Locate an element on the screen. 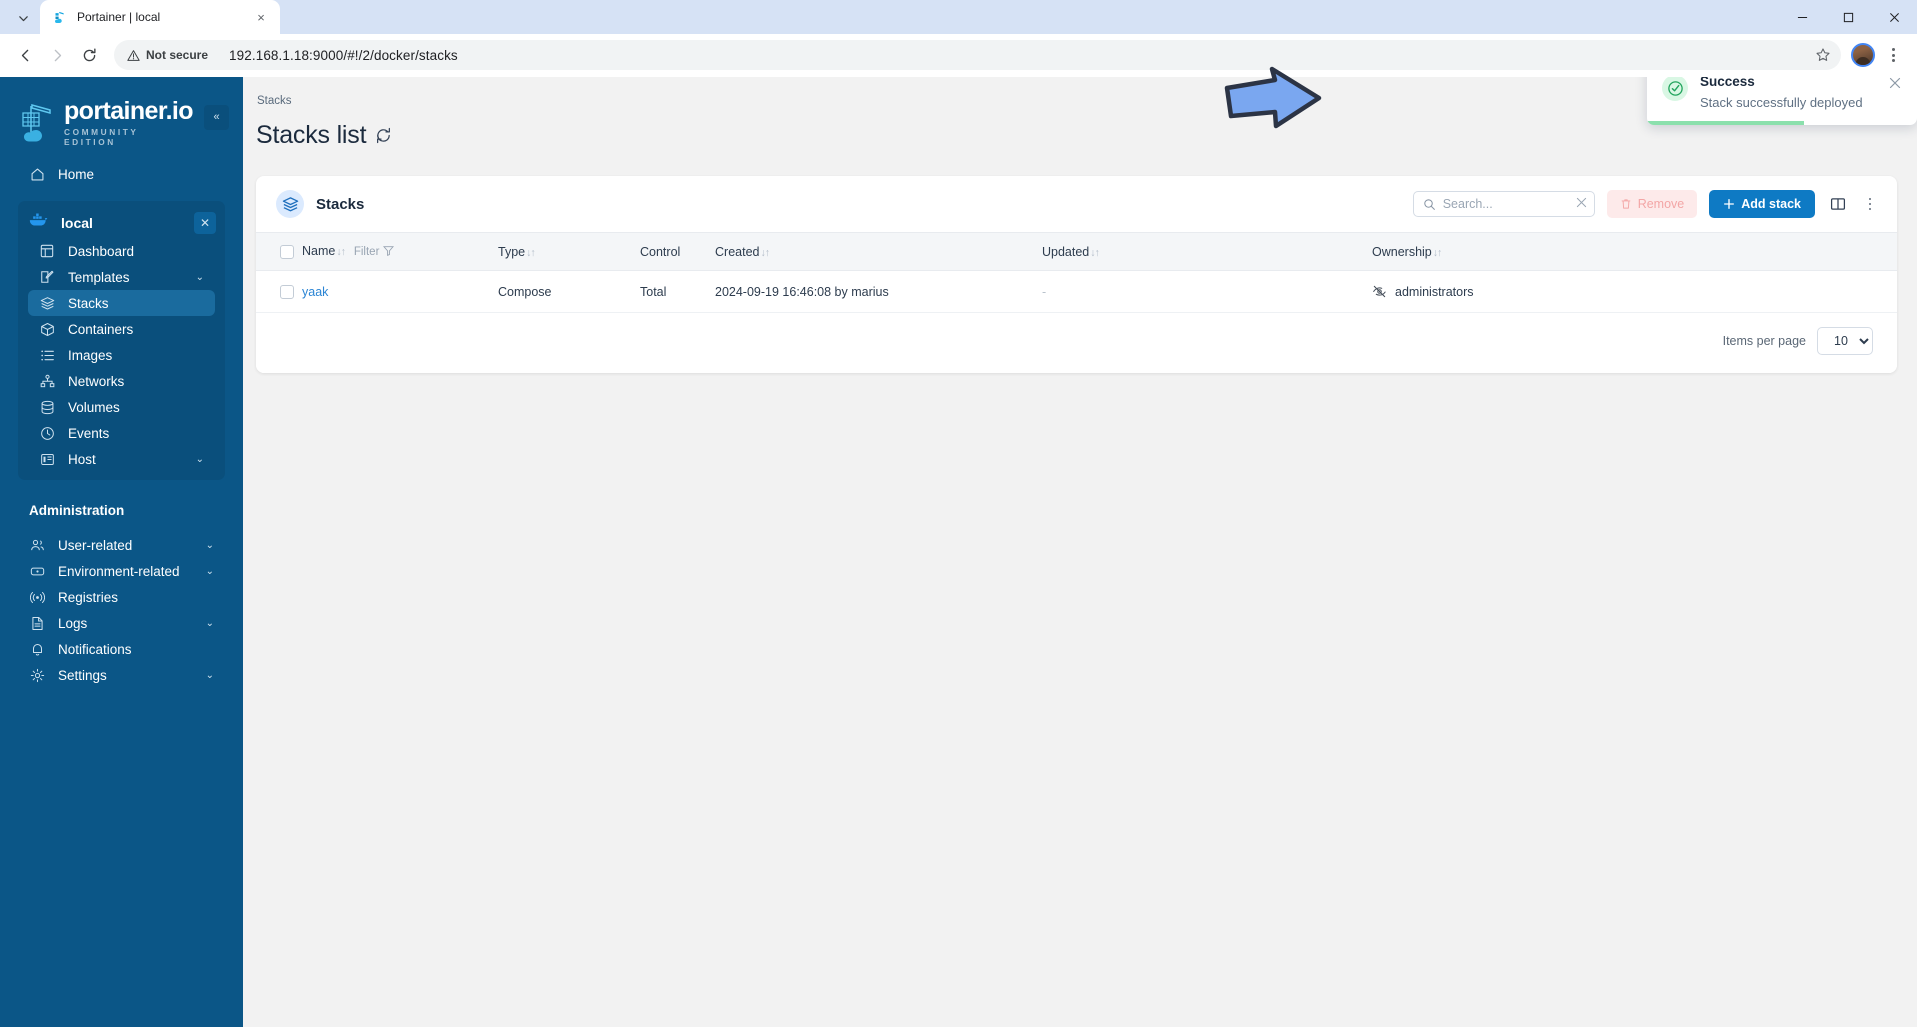 The width and height of the screenshot is (1917, 1027). column-header-type: Type↓↑ is located at coordinates (569, 252).